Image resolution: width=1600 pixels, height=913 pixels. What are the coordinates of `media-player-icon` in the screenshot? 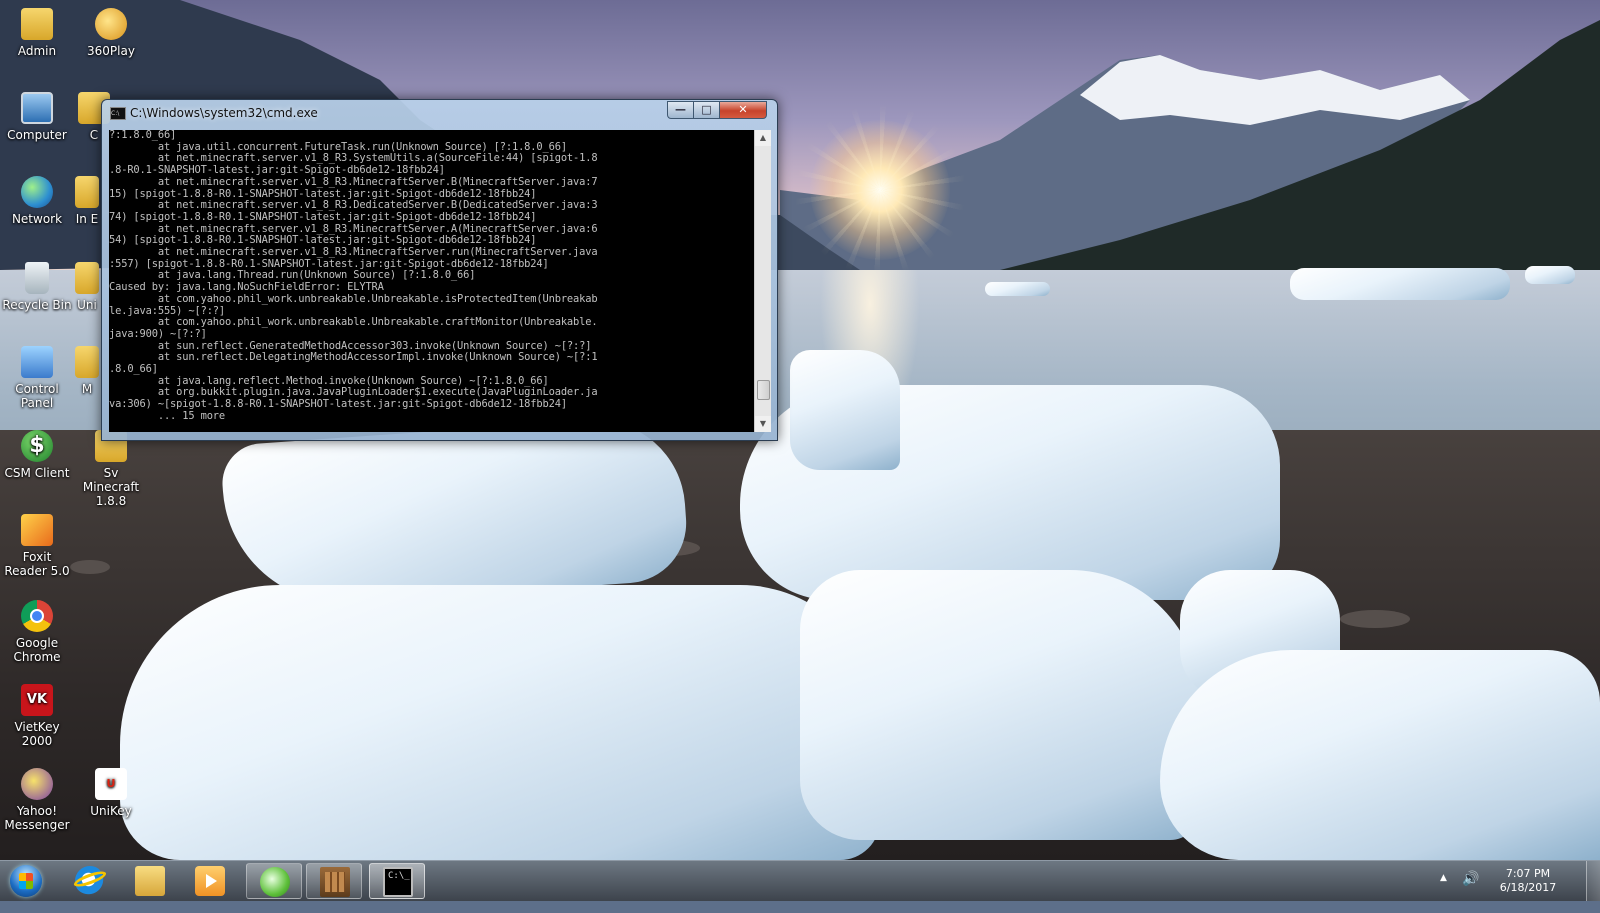 It's located at (210, 881).